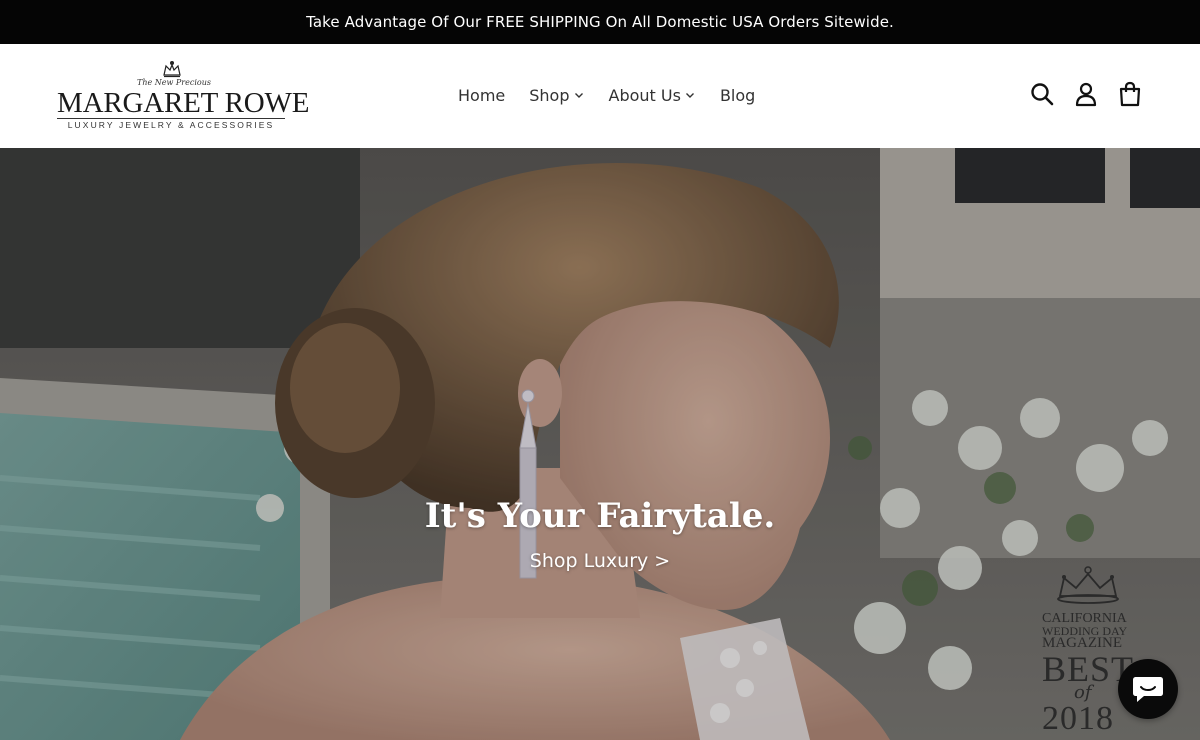 Image resolution: width=1200 pixels, height=740 pixels. What do you see at coordinates (183, 103) in the screenshot?
I see `logo-name: MARGARET ROWE` at bounding box center [183, 103].